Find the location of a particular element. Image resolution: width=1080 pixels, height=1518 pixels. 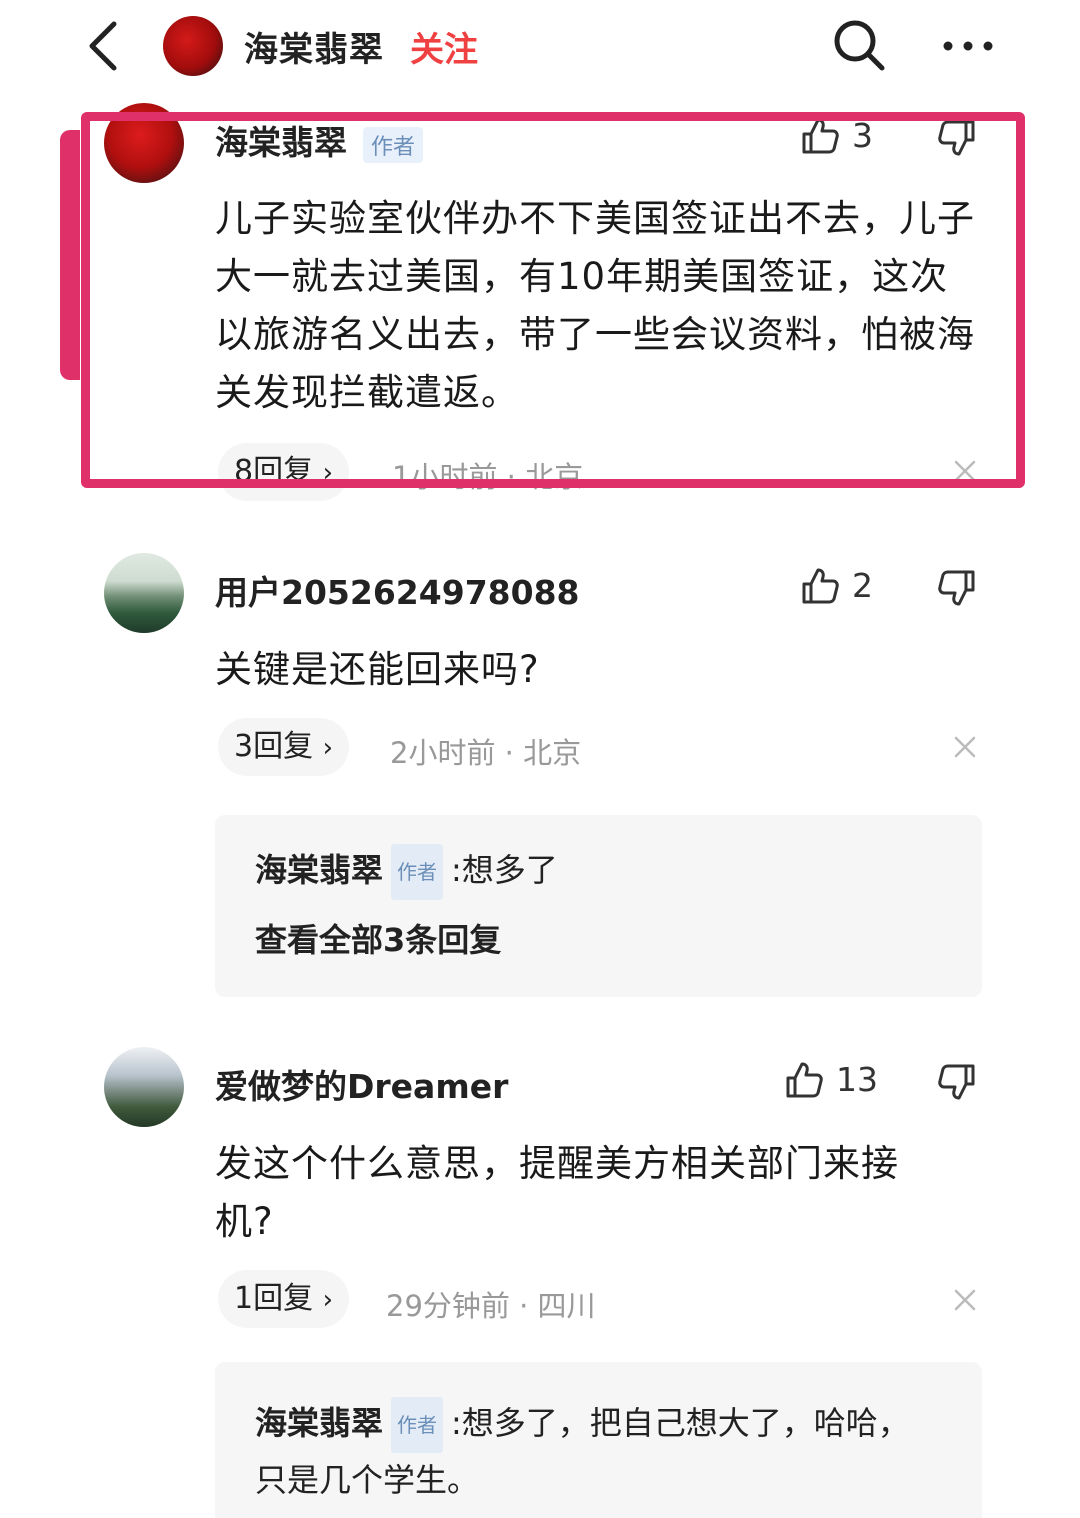

replies-button: 3回复 › is located at coordinates (284, 747).